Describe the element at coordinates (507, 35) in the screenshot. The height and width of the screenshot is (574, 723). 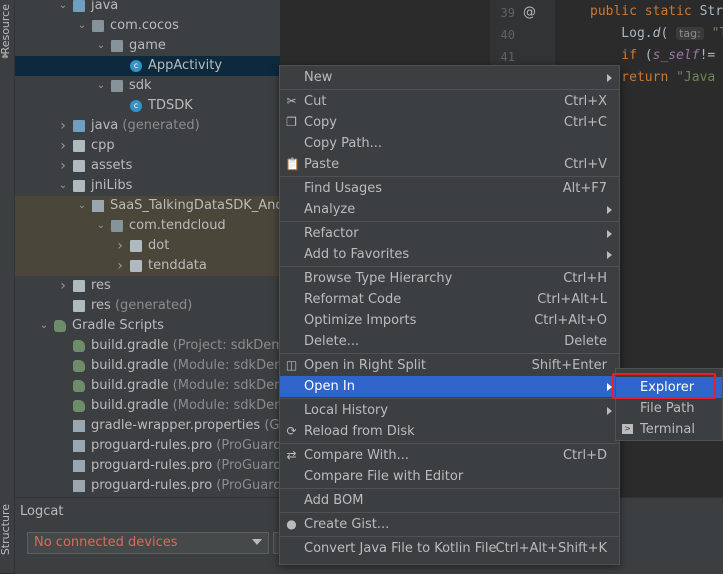
I see `line-number: 40` at that location.